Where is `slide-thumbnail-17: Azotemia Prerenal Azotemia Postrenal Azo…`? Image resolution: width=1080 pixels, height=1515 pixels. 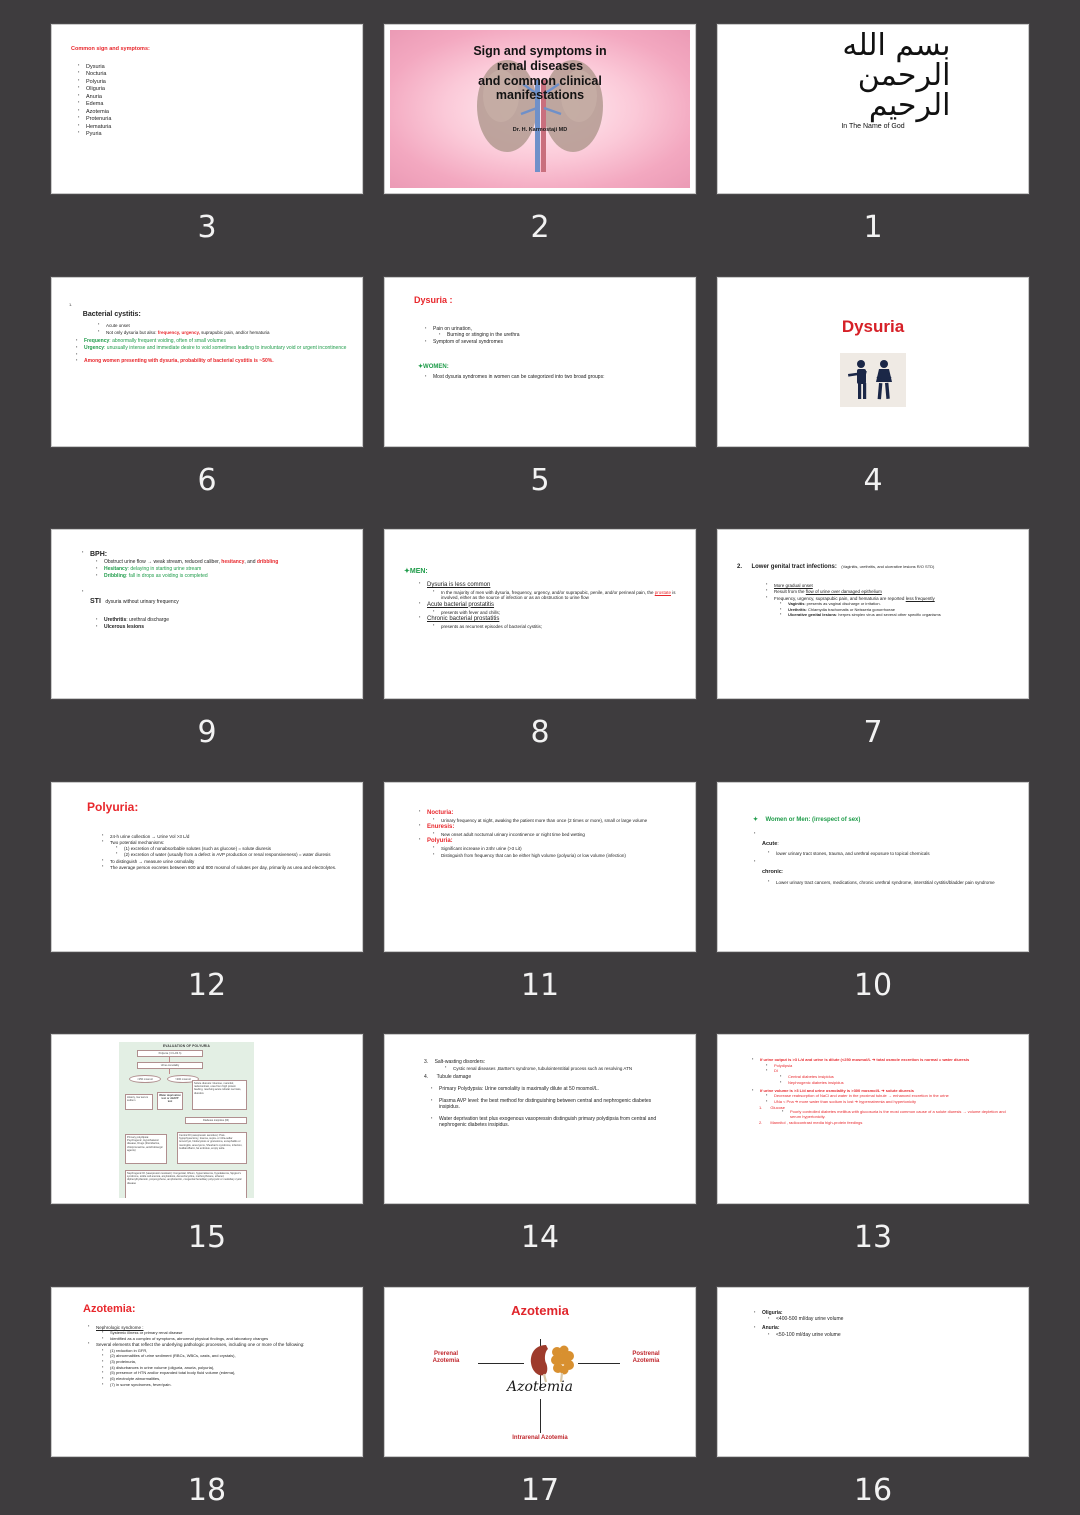 slide-thumbnail-17: Azotemia Prerenal Azotemia Postrenal Azo… is located at coordinates (540, 1371).